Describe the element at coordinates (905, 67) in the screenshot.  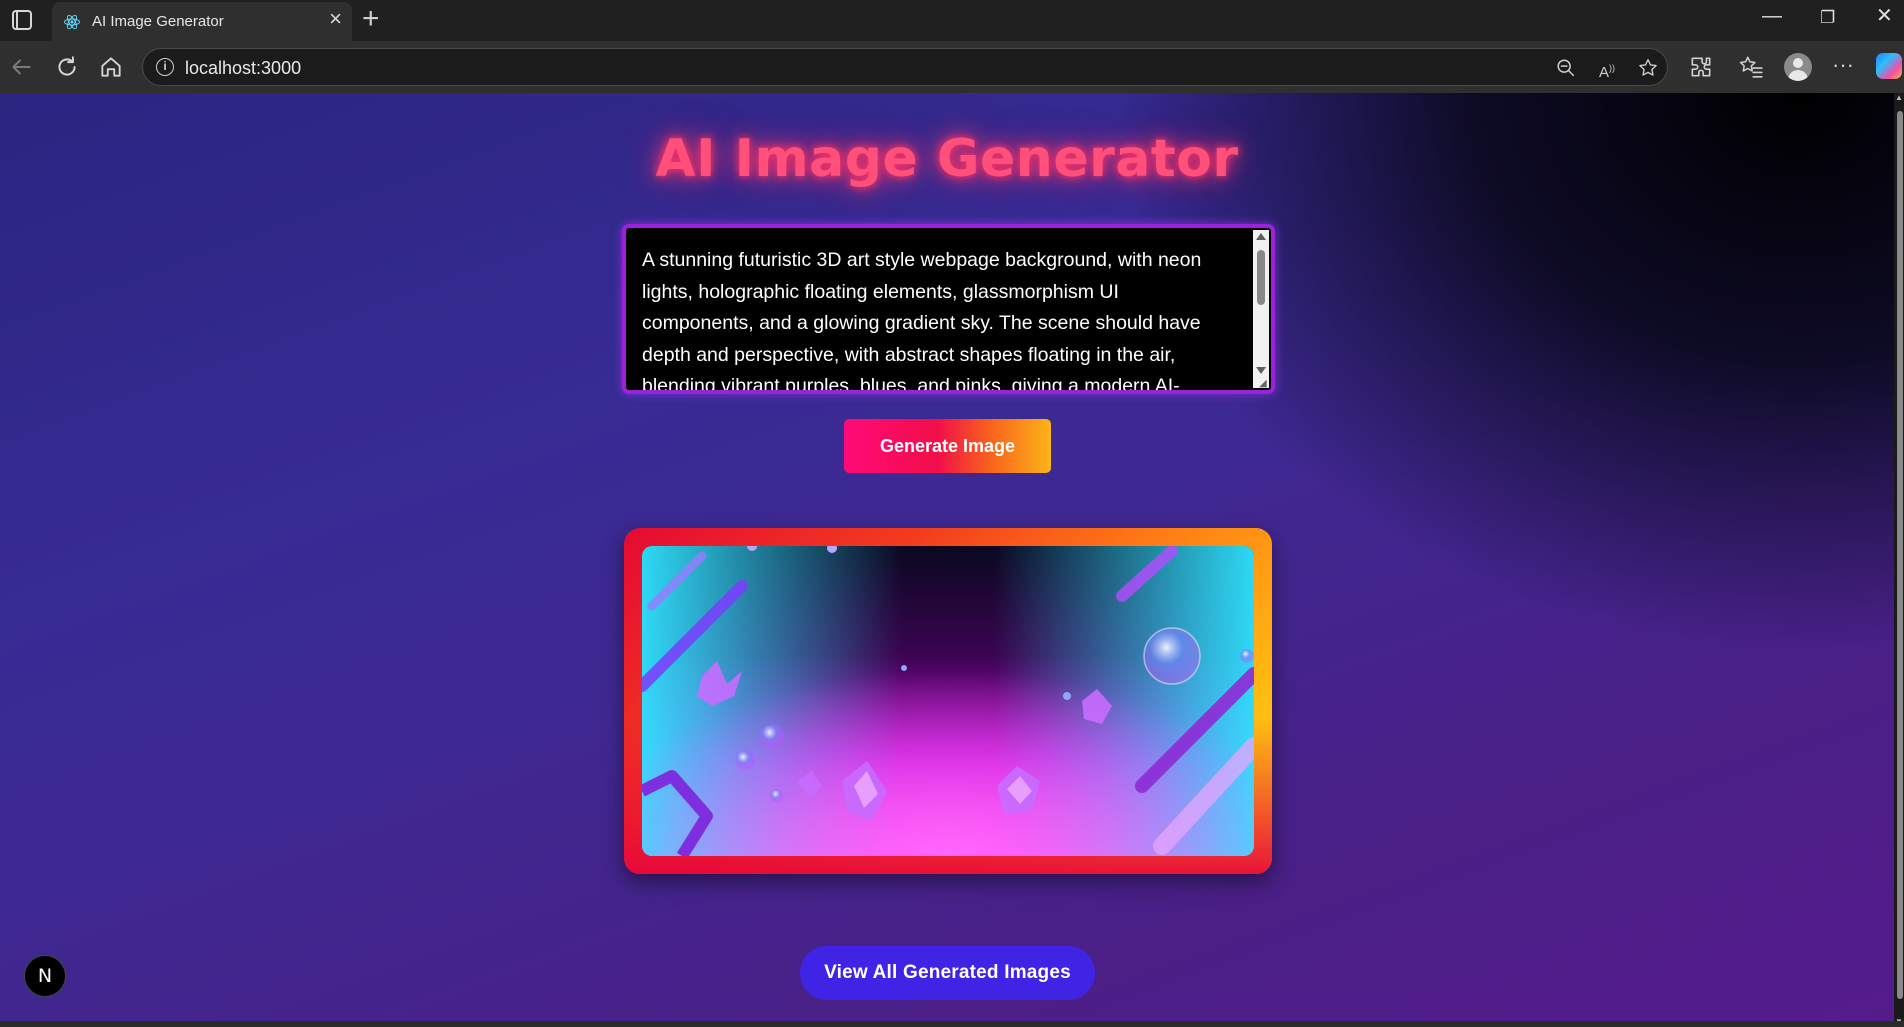
I see `address-bar: i localhost:3000 A))` at that location.